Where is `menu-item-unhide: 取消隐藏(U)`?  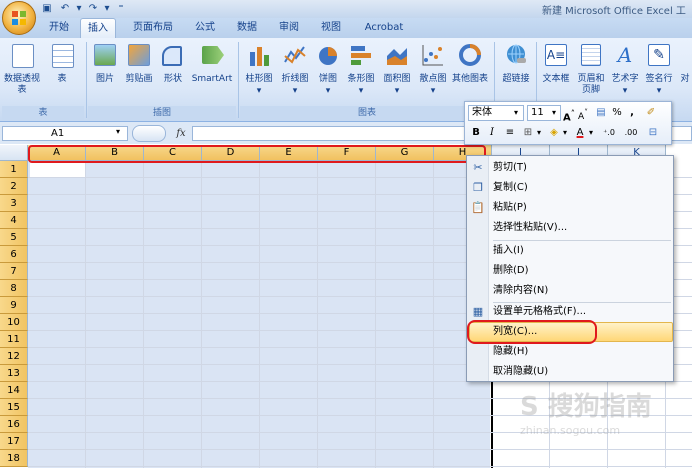 menu-item-unhide: 取消隐藏(U) is located at coordinates (582, 372).